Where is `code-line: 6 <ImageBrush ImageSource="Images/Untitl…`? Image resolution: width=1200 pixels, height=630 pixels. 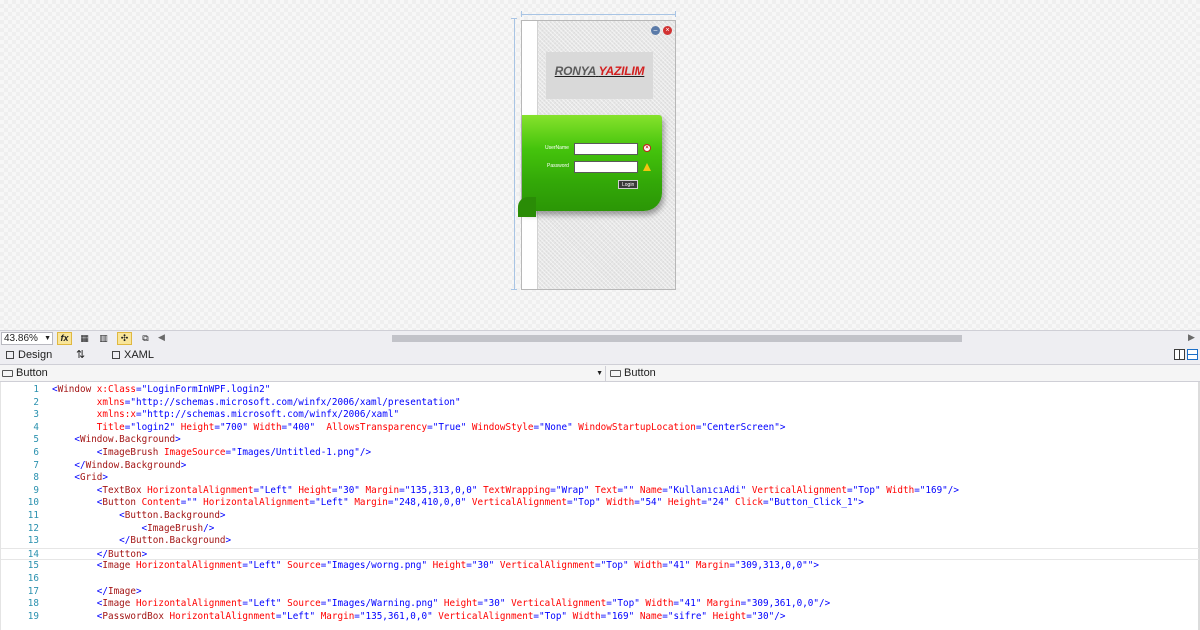 code-line: 6 <ImageBrush ImageSource="Images/Untitl… is located at coordinates (600, 453).